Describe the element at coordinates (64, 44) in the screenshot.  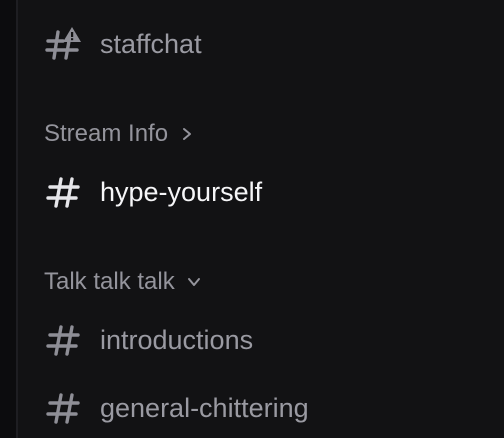
I see `hashtag-locked-icon` at that location.